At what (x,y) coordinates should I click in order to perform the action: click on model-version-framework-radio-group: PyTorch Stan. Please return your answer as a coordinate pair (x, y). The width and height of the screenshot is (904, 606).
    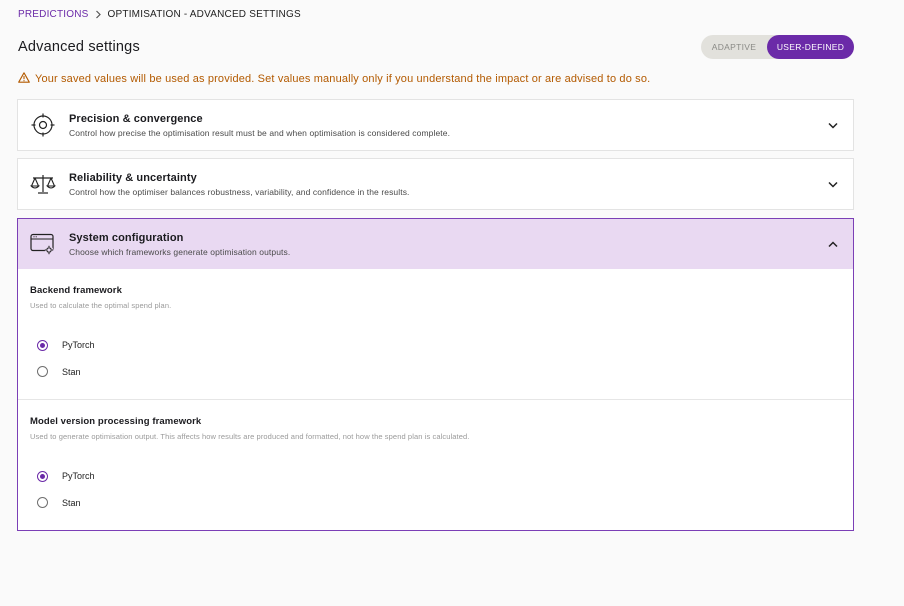
    Looking at the image, I should click on (435, 496).